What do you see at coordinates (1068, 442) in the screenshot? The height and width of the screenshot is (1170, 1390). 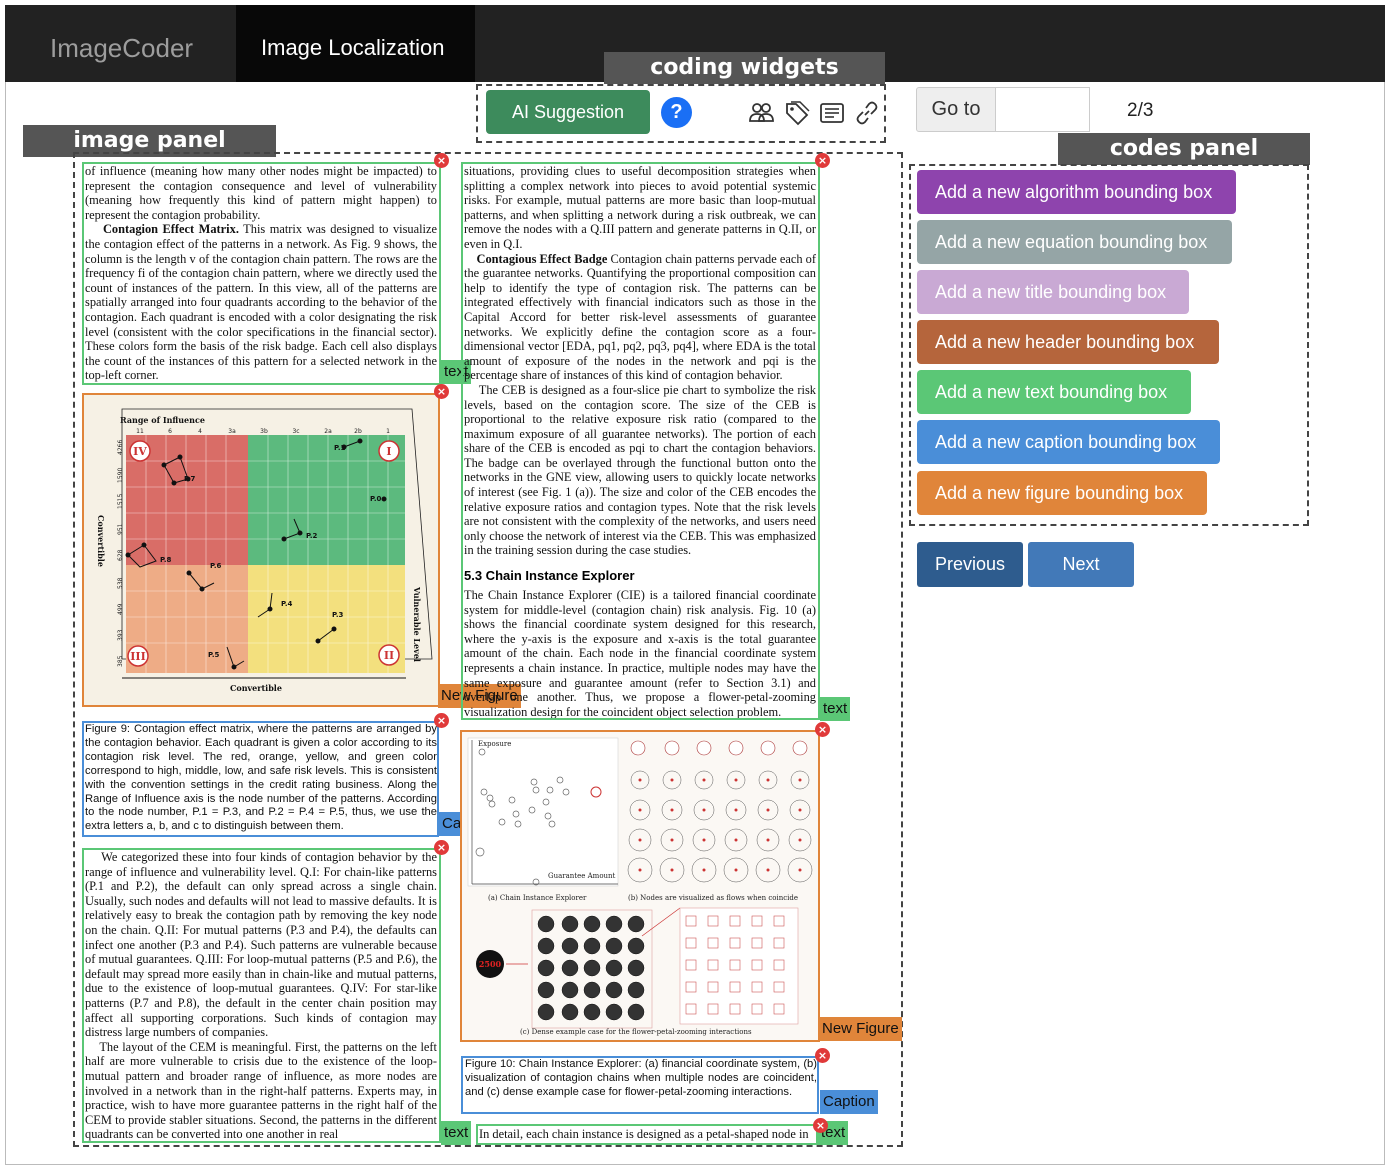 I see `add-caption-box-button: Add a new caption bounding box` at bounding box center [1068, 442].